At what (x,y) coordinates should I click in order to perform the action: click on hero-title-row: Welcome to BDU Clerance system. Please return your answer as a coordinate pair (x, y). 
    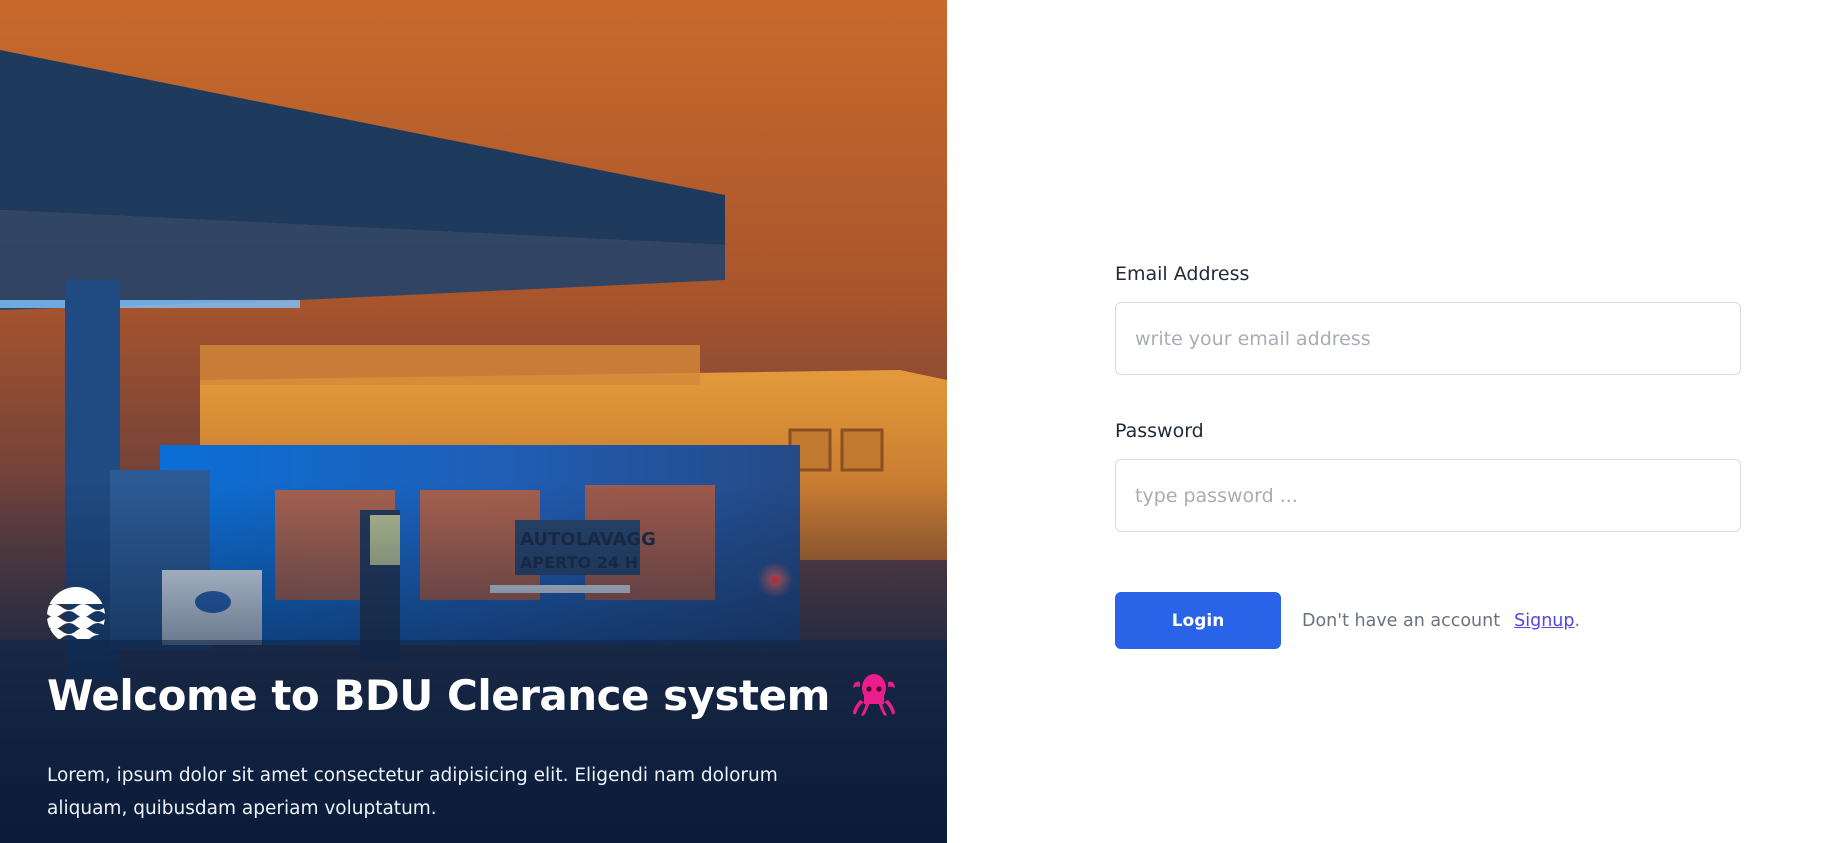
    Looking at the image, I should click on (471, 696).